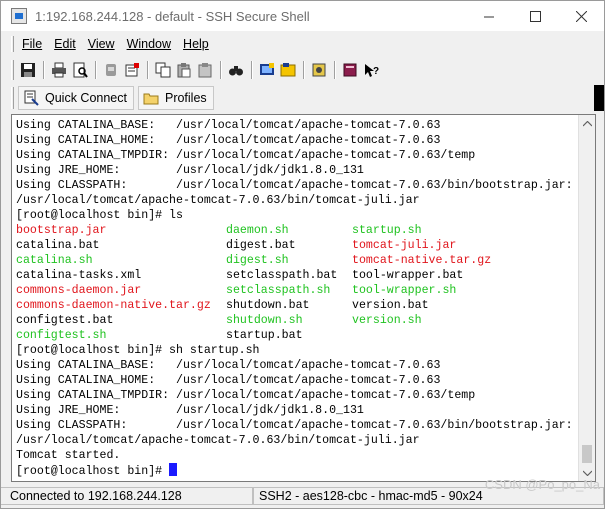 The height and width of the screenshot is (509, 605). I want to click on edit-profile-icon, so click(132, 70).